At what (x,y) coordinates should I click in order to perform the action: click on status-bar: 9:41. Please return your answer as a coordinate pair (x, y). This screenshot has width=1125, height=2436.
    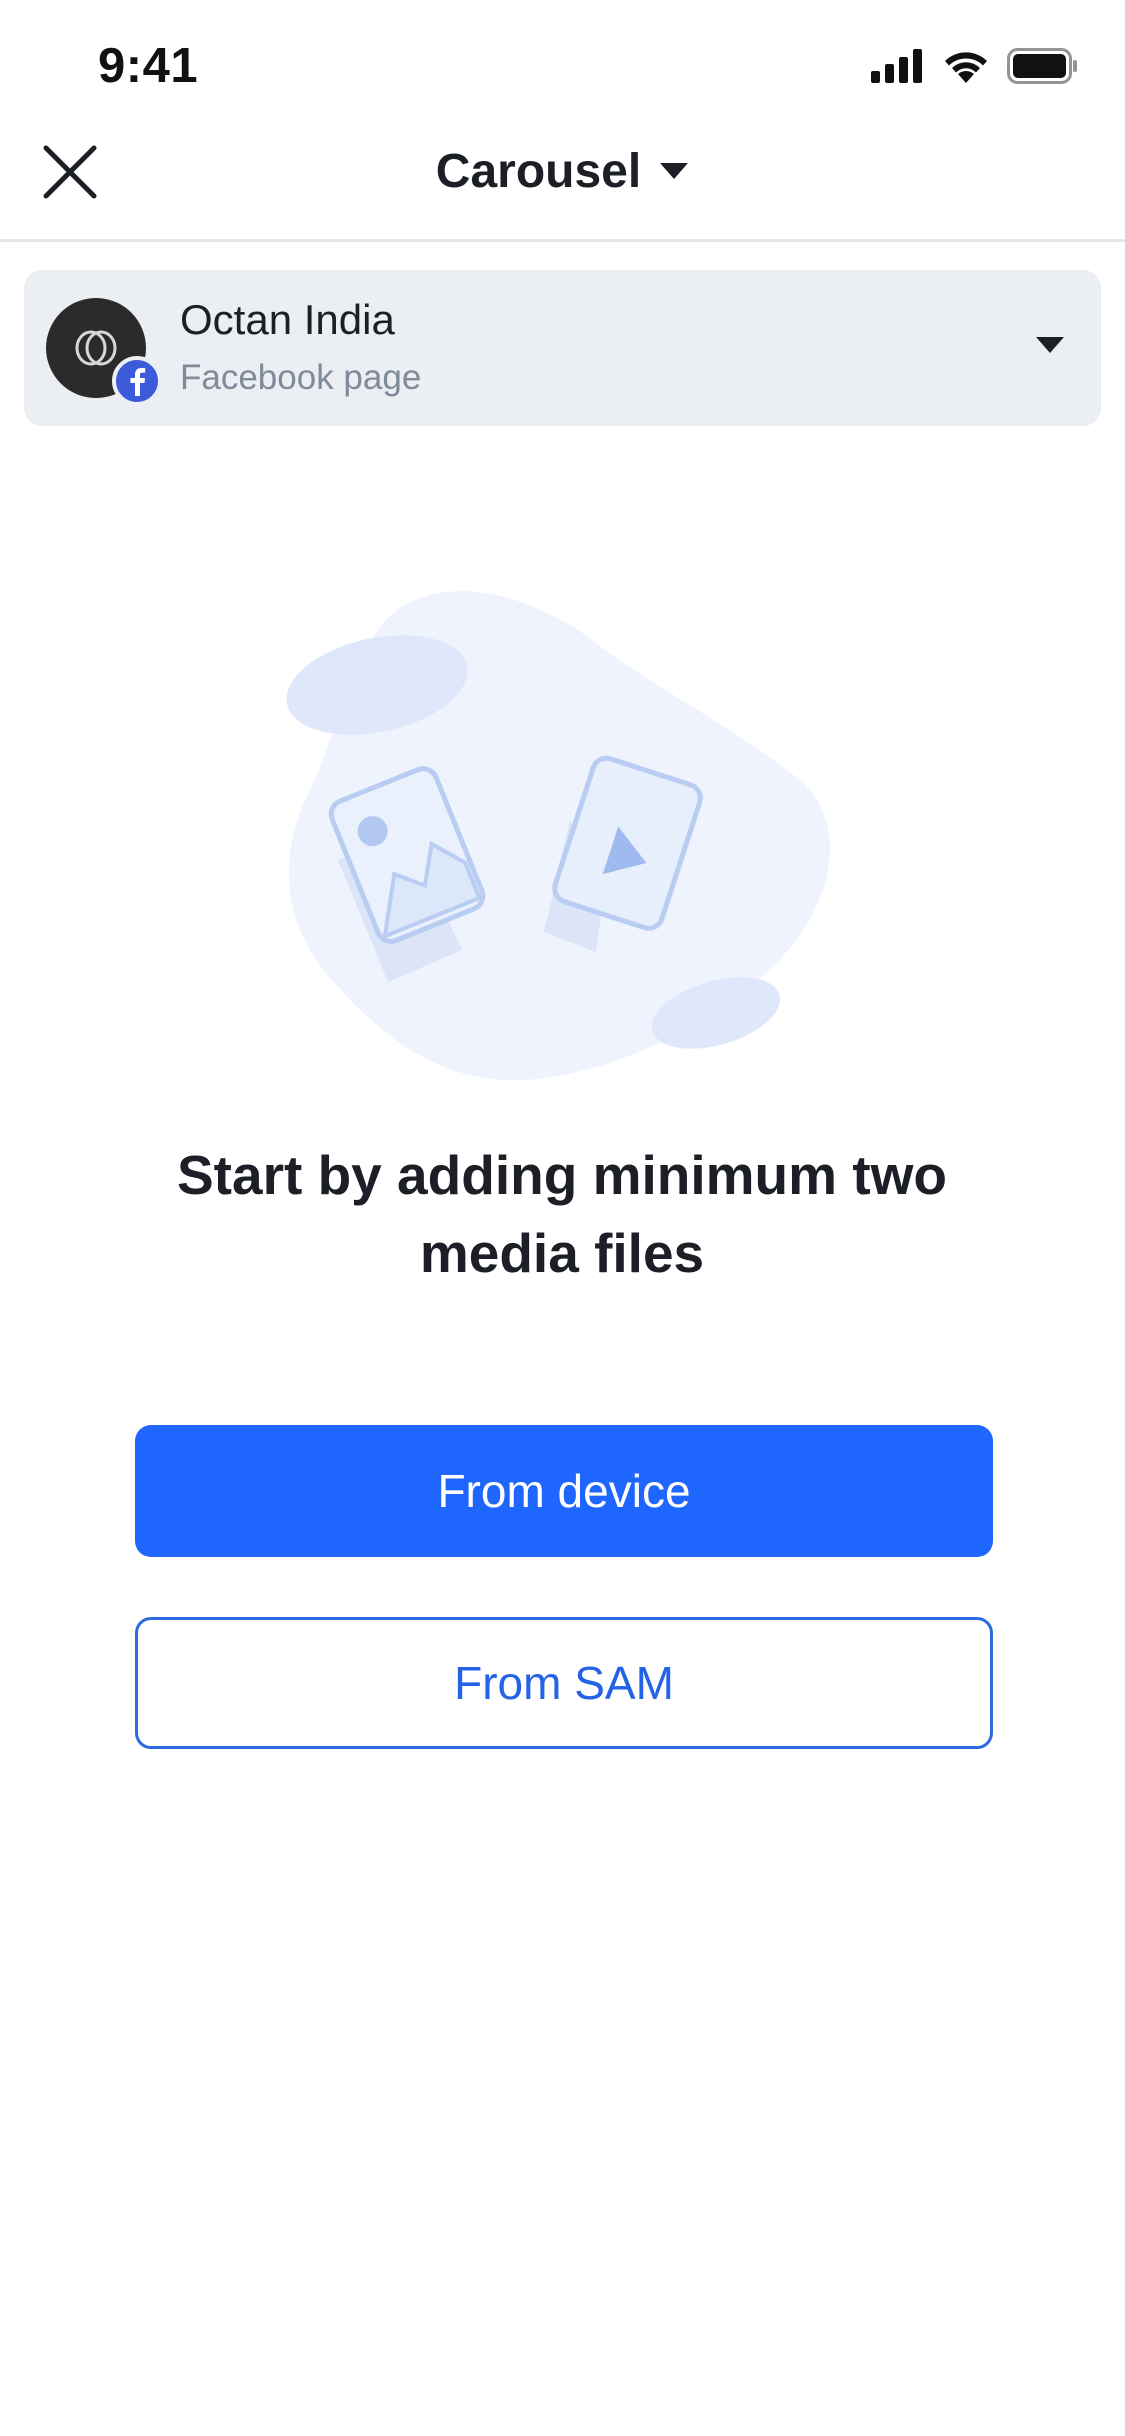
    Looking at the image, I should click on (562, 66).